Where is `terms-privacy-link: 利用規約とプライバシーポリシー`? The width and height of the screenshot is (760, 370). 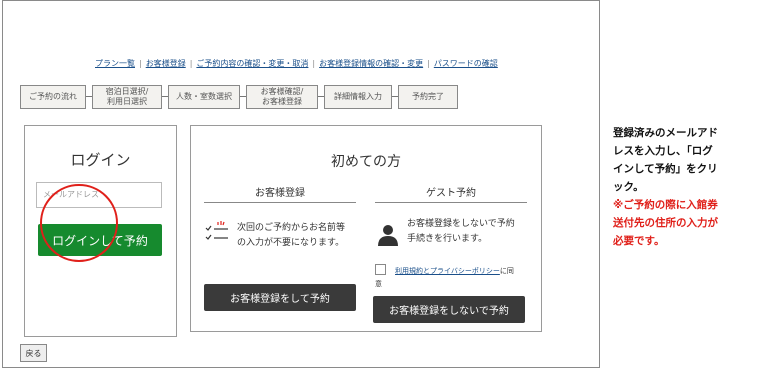
terms-privacy-link: 利用規約とプライバシーポリシー is located at coordinates (447, 271).